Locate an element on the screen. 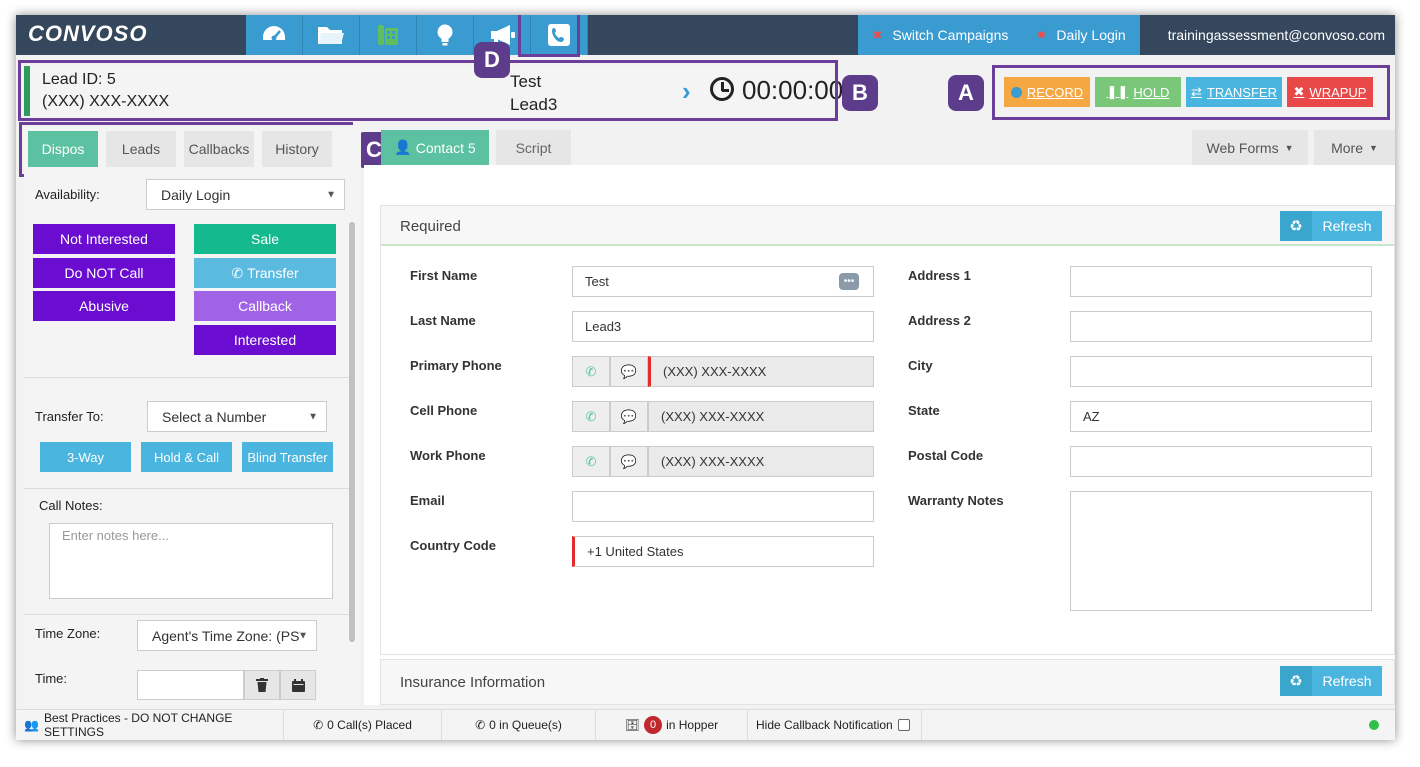 The height and width of the screenshot is (767, 1420). lightbulb-icon is located at coordinates (445, 35).